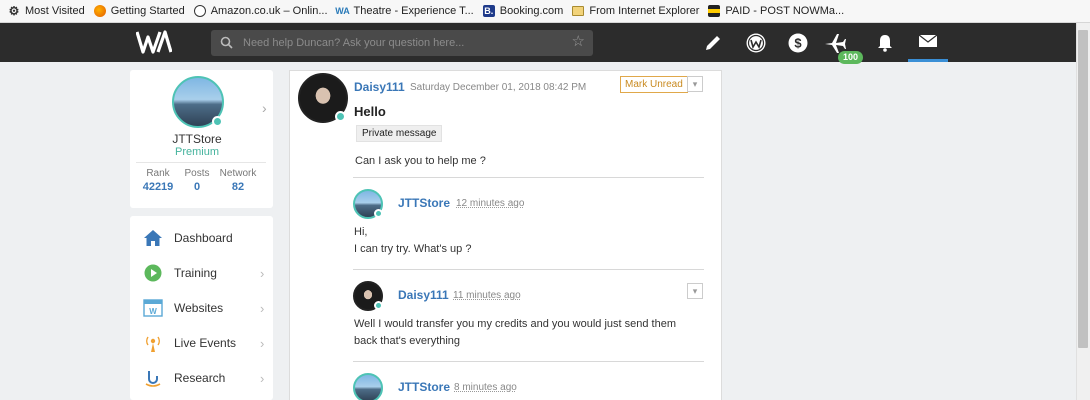 The height and width of the screenshot is (400, 1090). I want to click on search-input, so click(403, 43).